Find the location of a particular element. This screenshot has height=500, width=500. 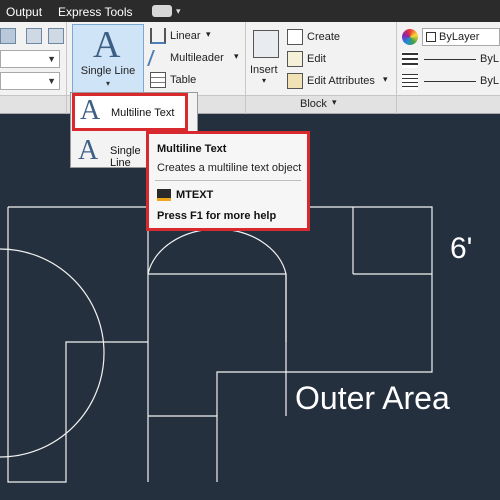

tooltip-command: MTEXT is located at coordinates (195, 195).